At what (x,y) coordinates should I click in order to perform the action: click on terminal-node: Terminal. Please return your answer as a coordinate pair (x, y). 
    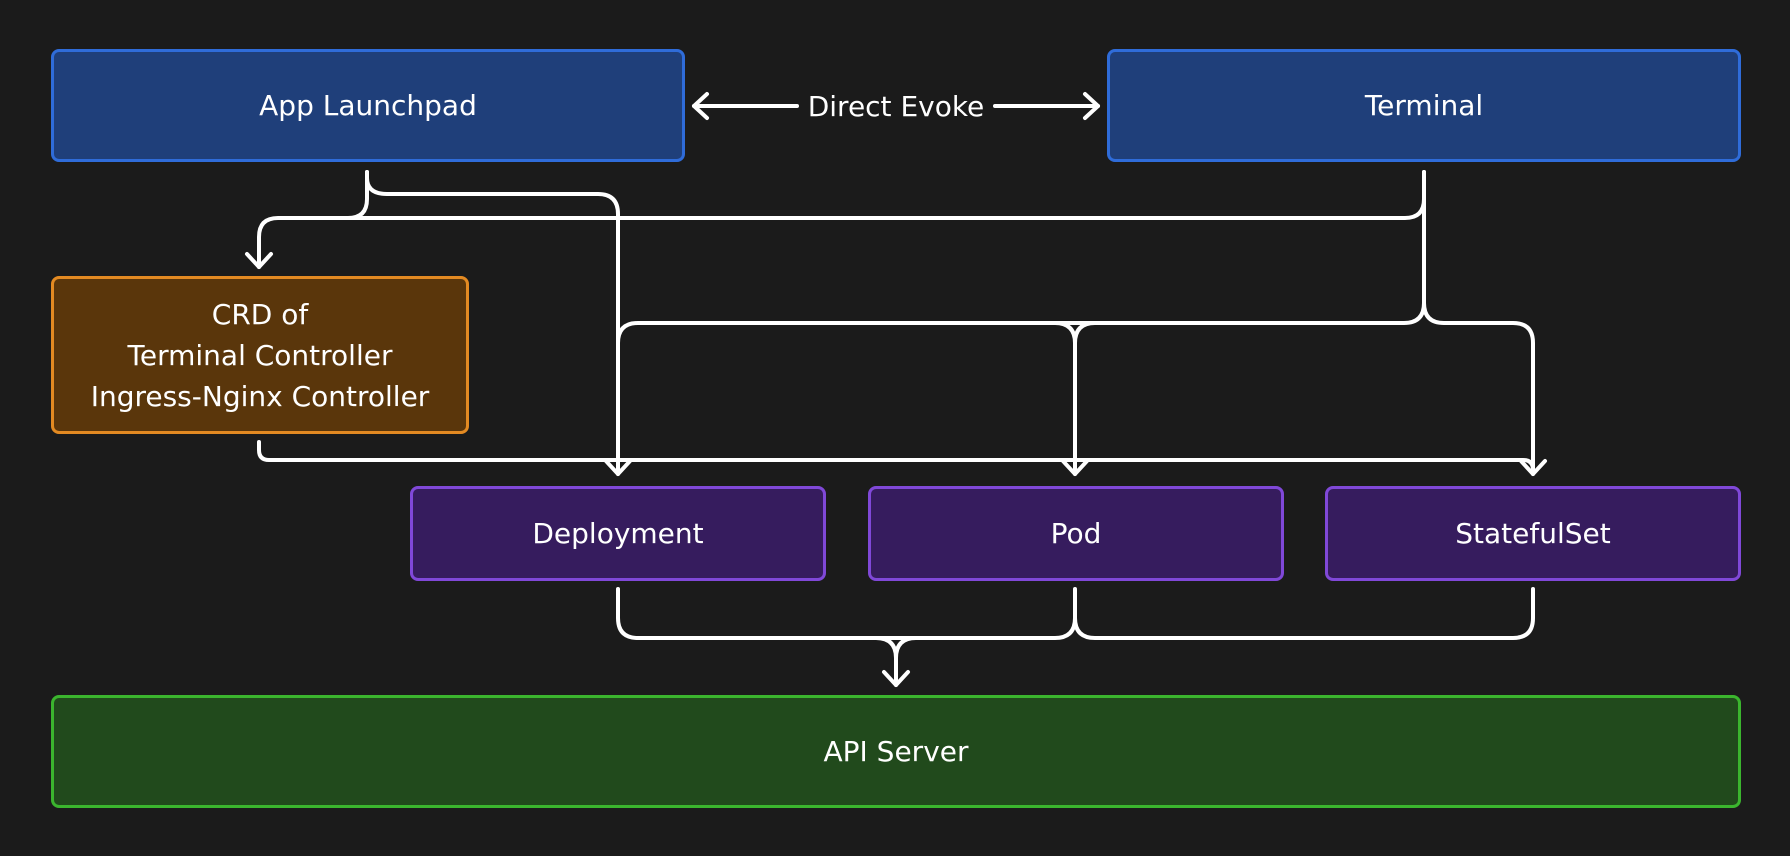
    Looking at the image, I should click on (1424, 105).